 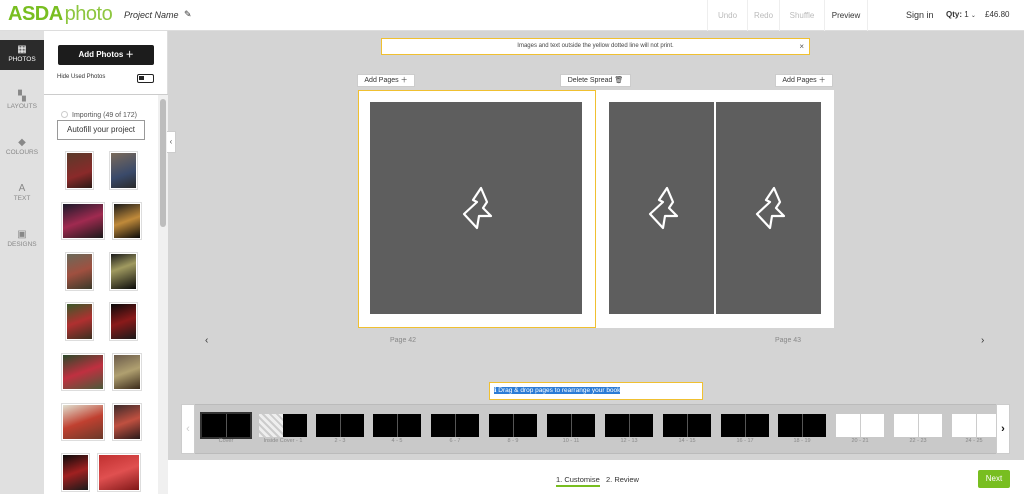 What do you see at coordinates (455, 441) in the screenshot?
I see `strip-label: 6 - 7` at bounding box center [455, 441].